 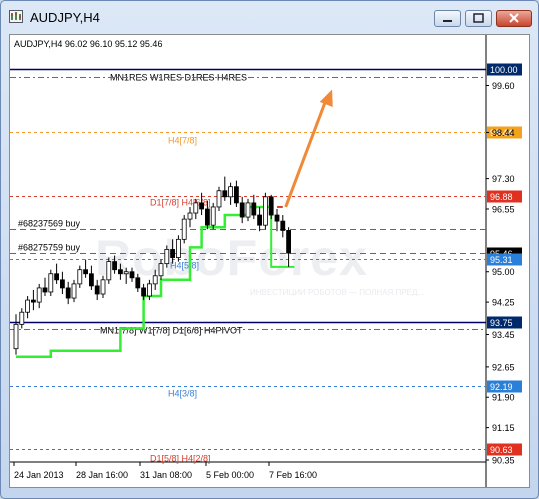 What do you see at coordinates (16, 16) in the screenshot?
I see `chart-app-icon` at bounding box center [16, 16].